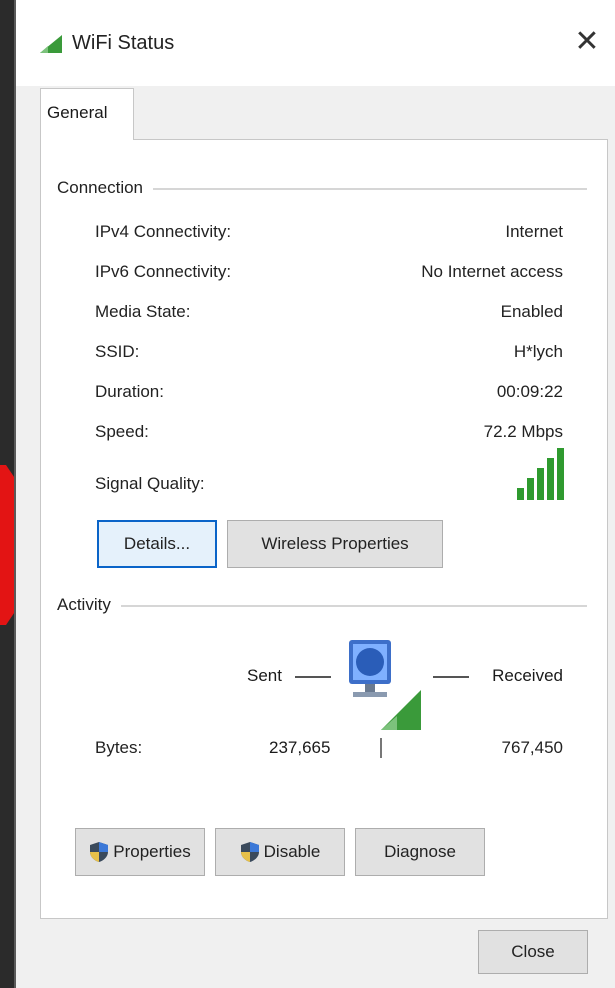  I want to click on ipv6-connectivity-value: No Internet access, so click(492, 271).